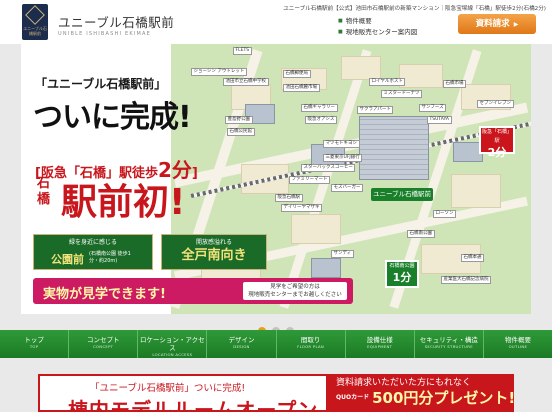  I want to click on present-offer: 資料請求いただいた方にもれなく QUOカード 500円分プレゼント!, so click(425, 392).